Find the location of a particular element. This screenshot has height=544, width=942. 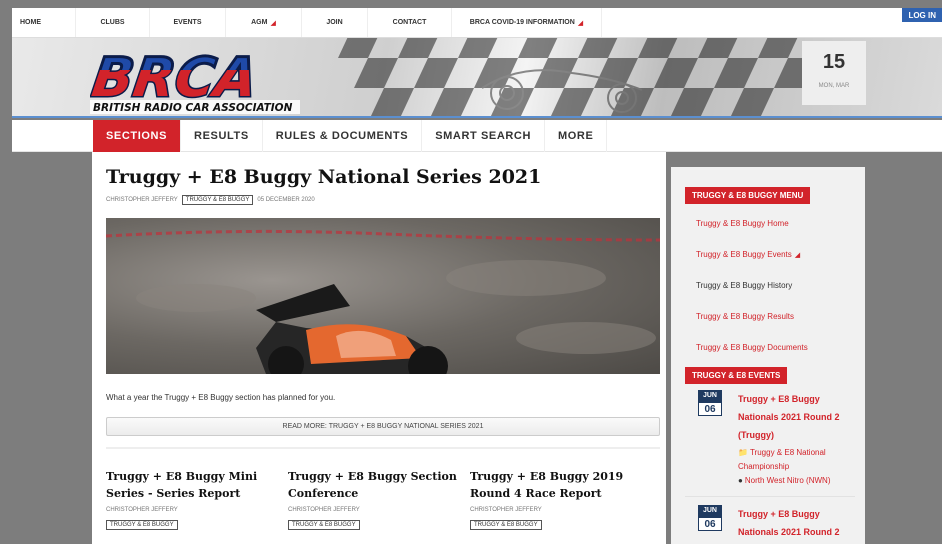

date-day: 15 is located at coordinates (834, 62).